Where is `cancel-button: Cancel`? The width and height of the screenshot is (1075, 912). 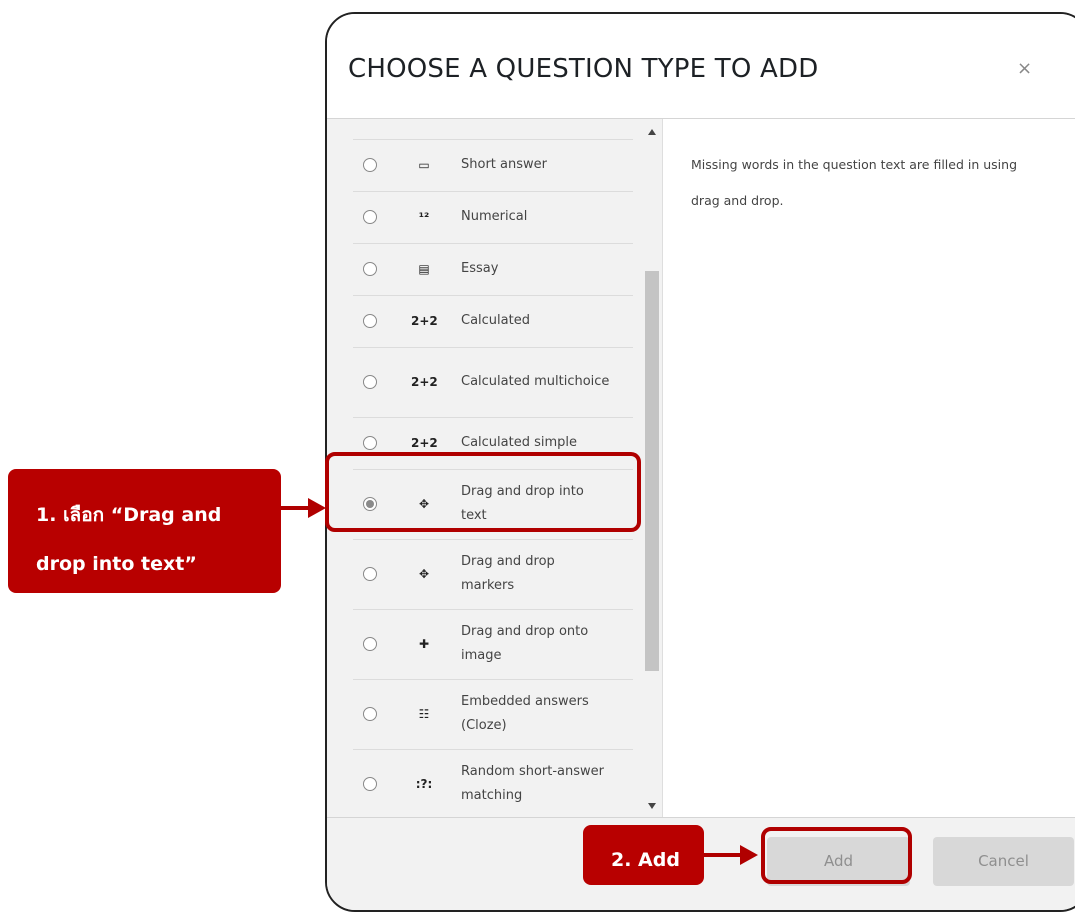 cancel-button: Cancel is located at coordinates (1003, 861).